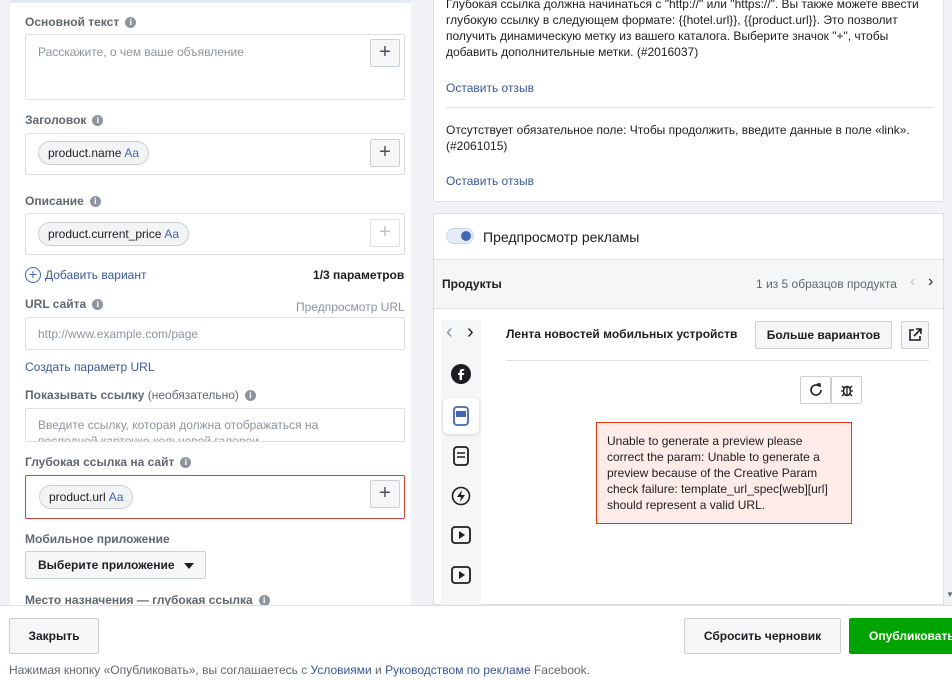 This screenshot has width=952, height=680. What do you see at coordinates (63, 201) in the screenshot?
I see `description-label: Описание i` at bounding box center [63, 201].